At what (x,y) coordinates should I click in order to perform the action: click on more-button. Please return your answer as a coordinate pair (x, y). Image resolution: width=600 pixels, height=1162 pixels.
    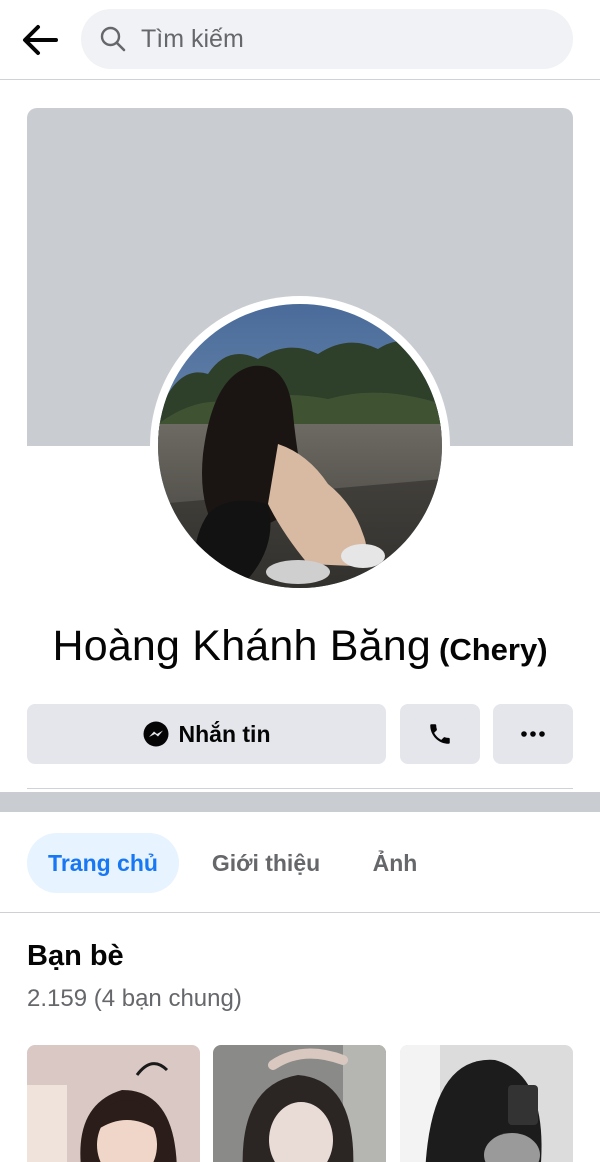
    Looking at the image, I should click on (533, 734).